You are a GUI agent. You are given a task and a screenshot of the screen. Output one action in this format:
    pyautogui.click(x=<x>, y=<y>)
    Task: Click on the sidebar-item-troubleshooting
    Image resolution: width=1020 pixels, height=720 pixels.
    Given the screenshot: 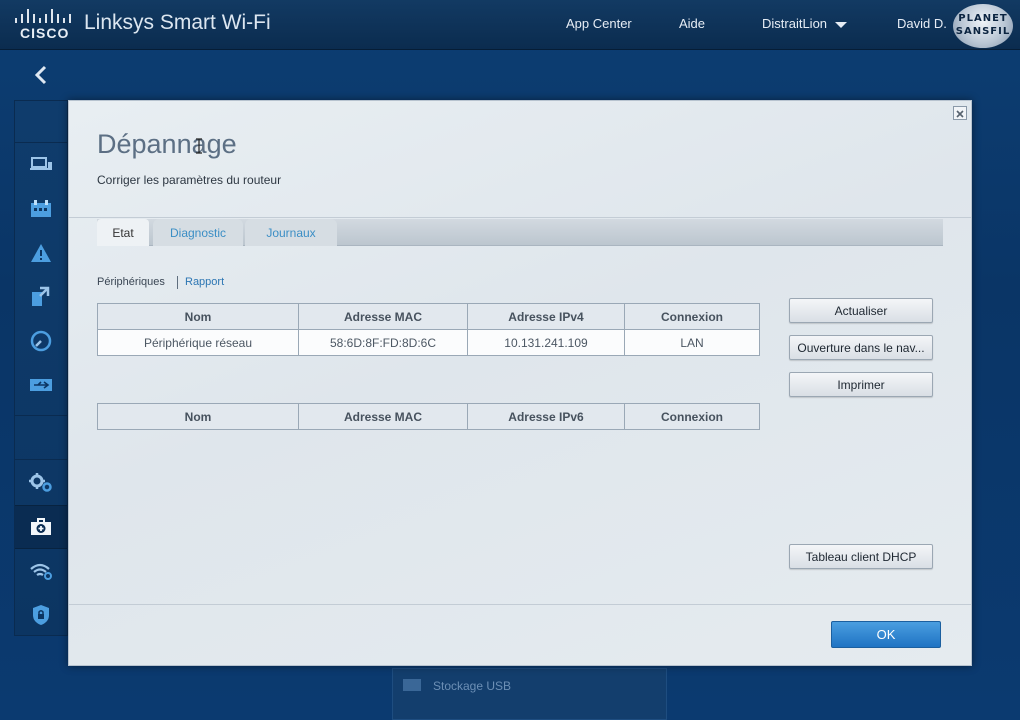 What is the action you would take?
    pyautogui.click(x=45, y=527)
    